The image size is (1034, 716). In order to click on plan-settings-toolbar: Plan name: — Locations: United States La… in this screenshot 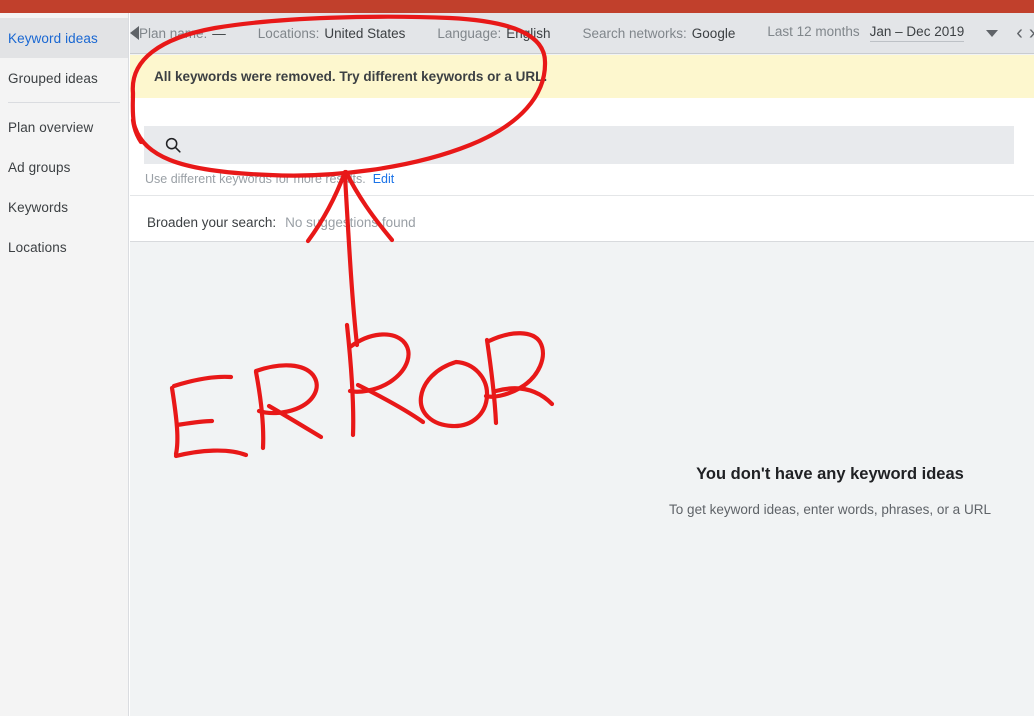, I will do `click(582, 33)`.